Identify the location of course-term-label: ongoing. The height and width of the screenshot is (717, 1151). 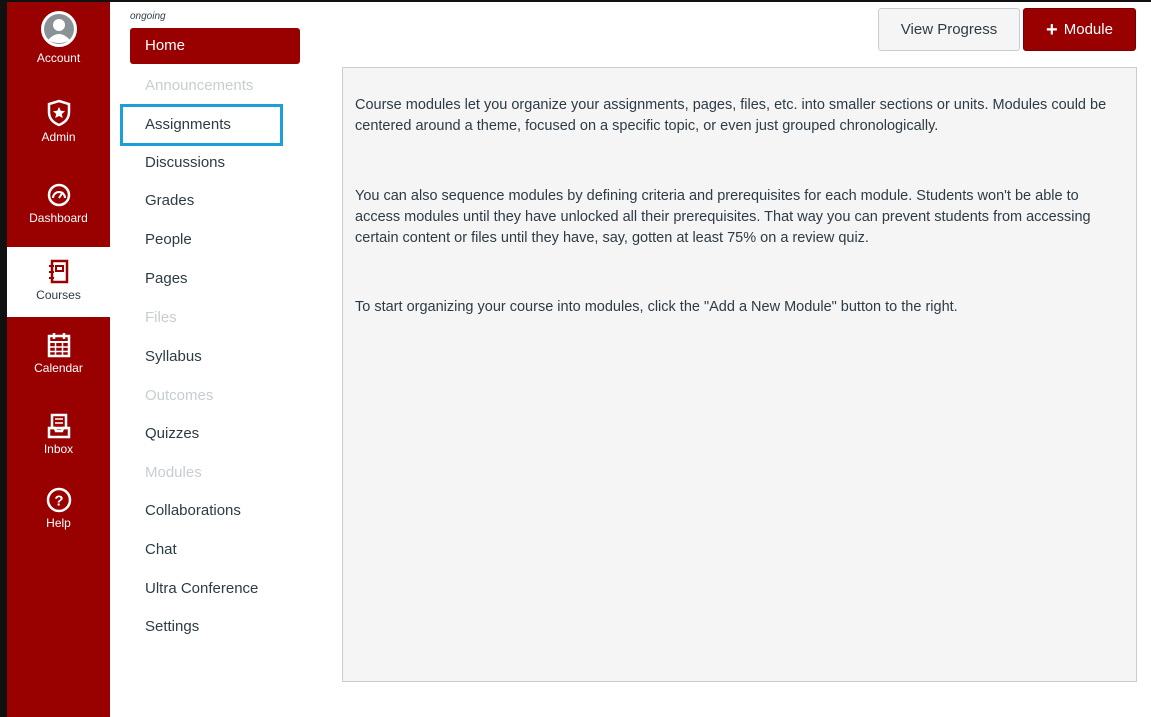
(148, 16).